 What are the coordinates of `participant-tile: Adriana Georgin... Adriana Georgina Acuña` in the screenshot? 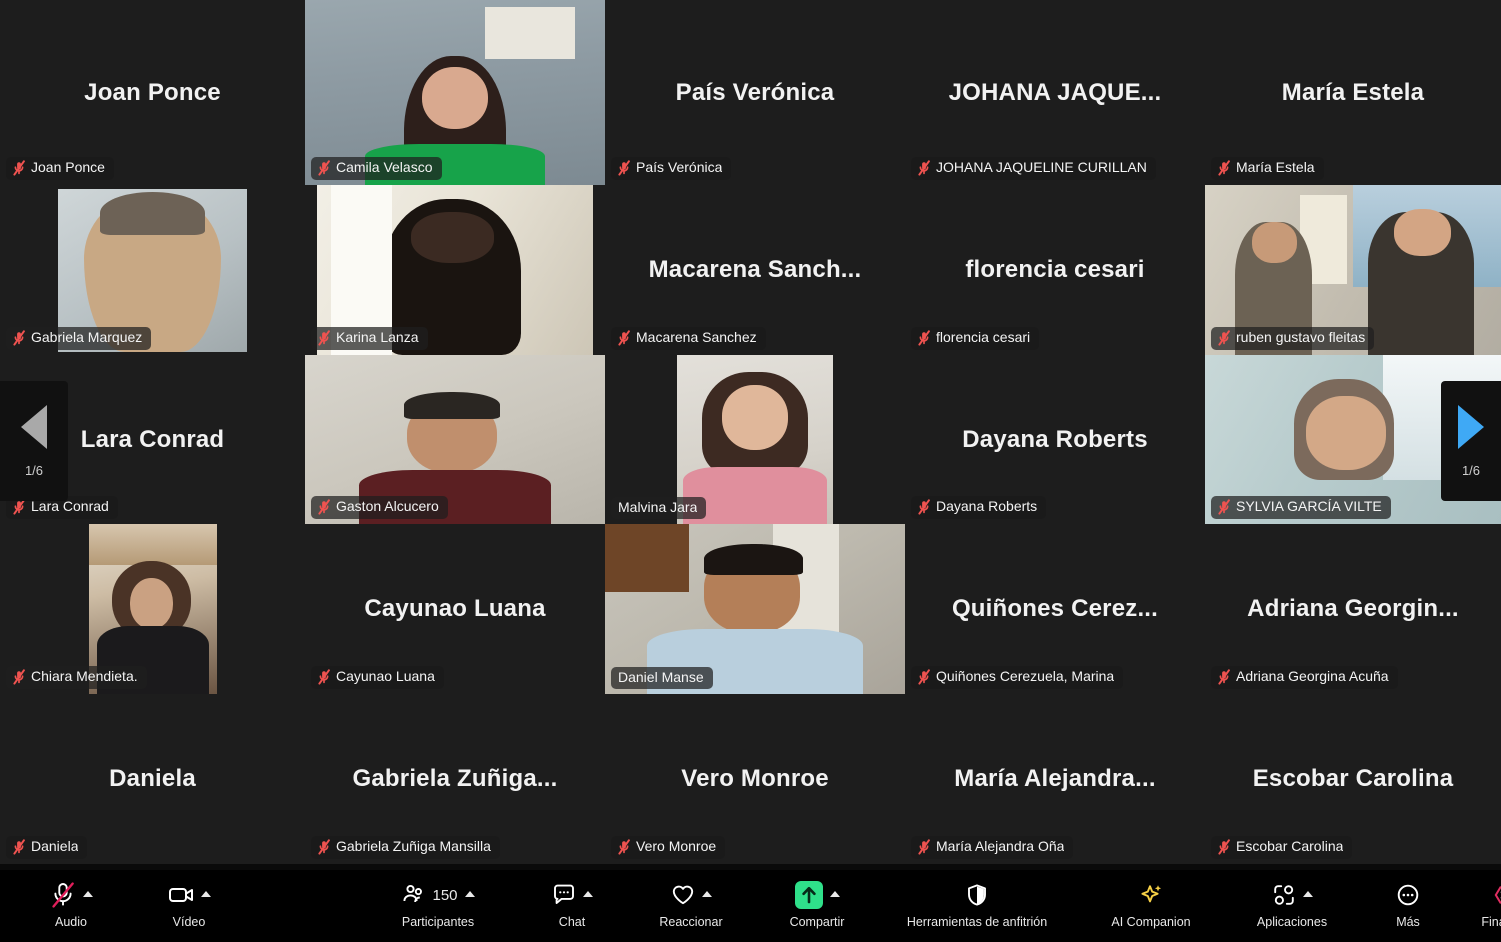 It's located at (1353, 609).